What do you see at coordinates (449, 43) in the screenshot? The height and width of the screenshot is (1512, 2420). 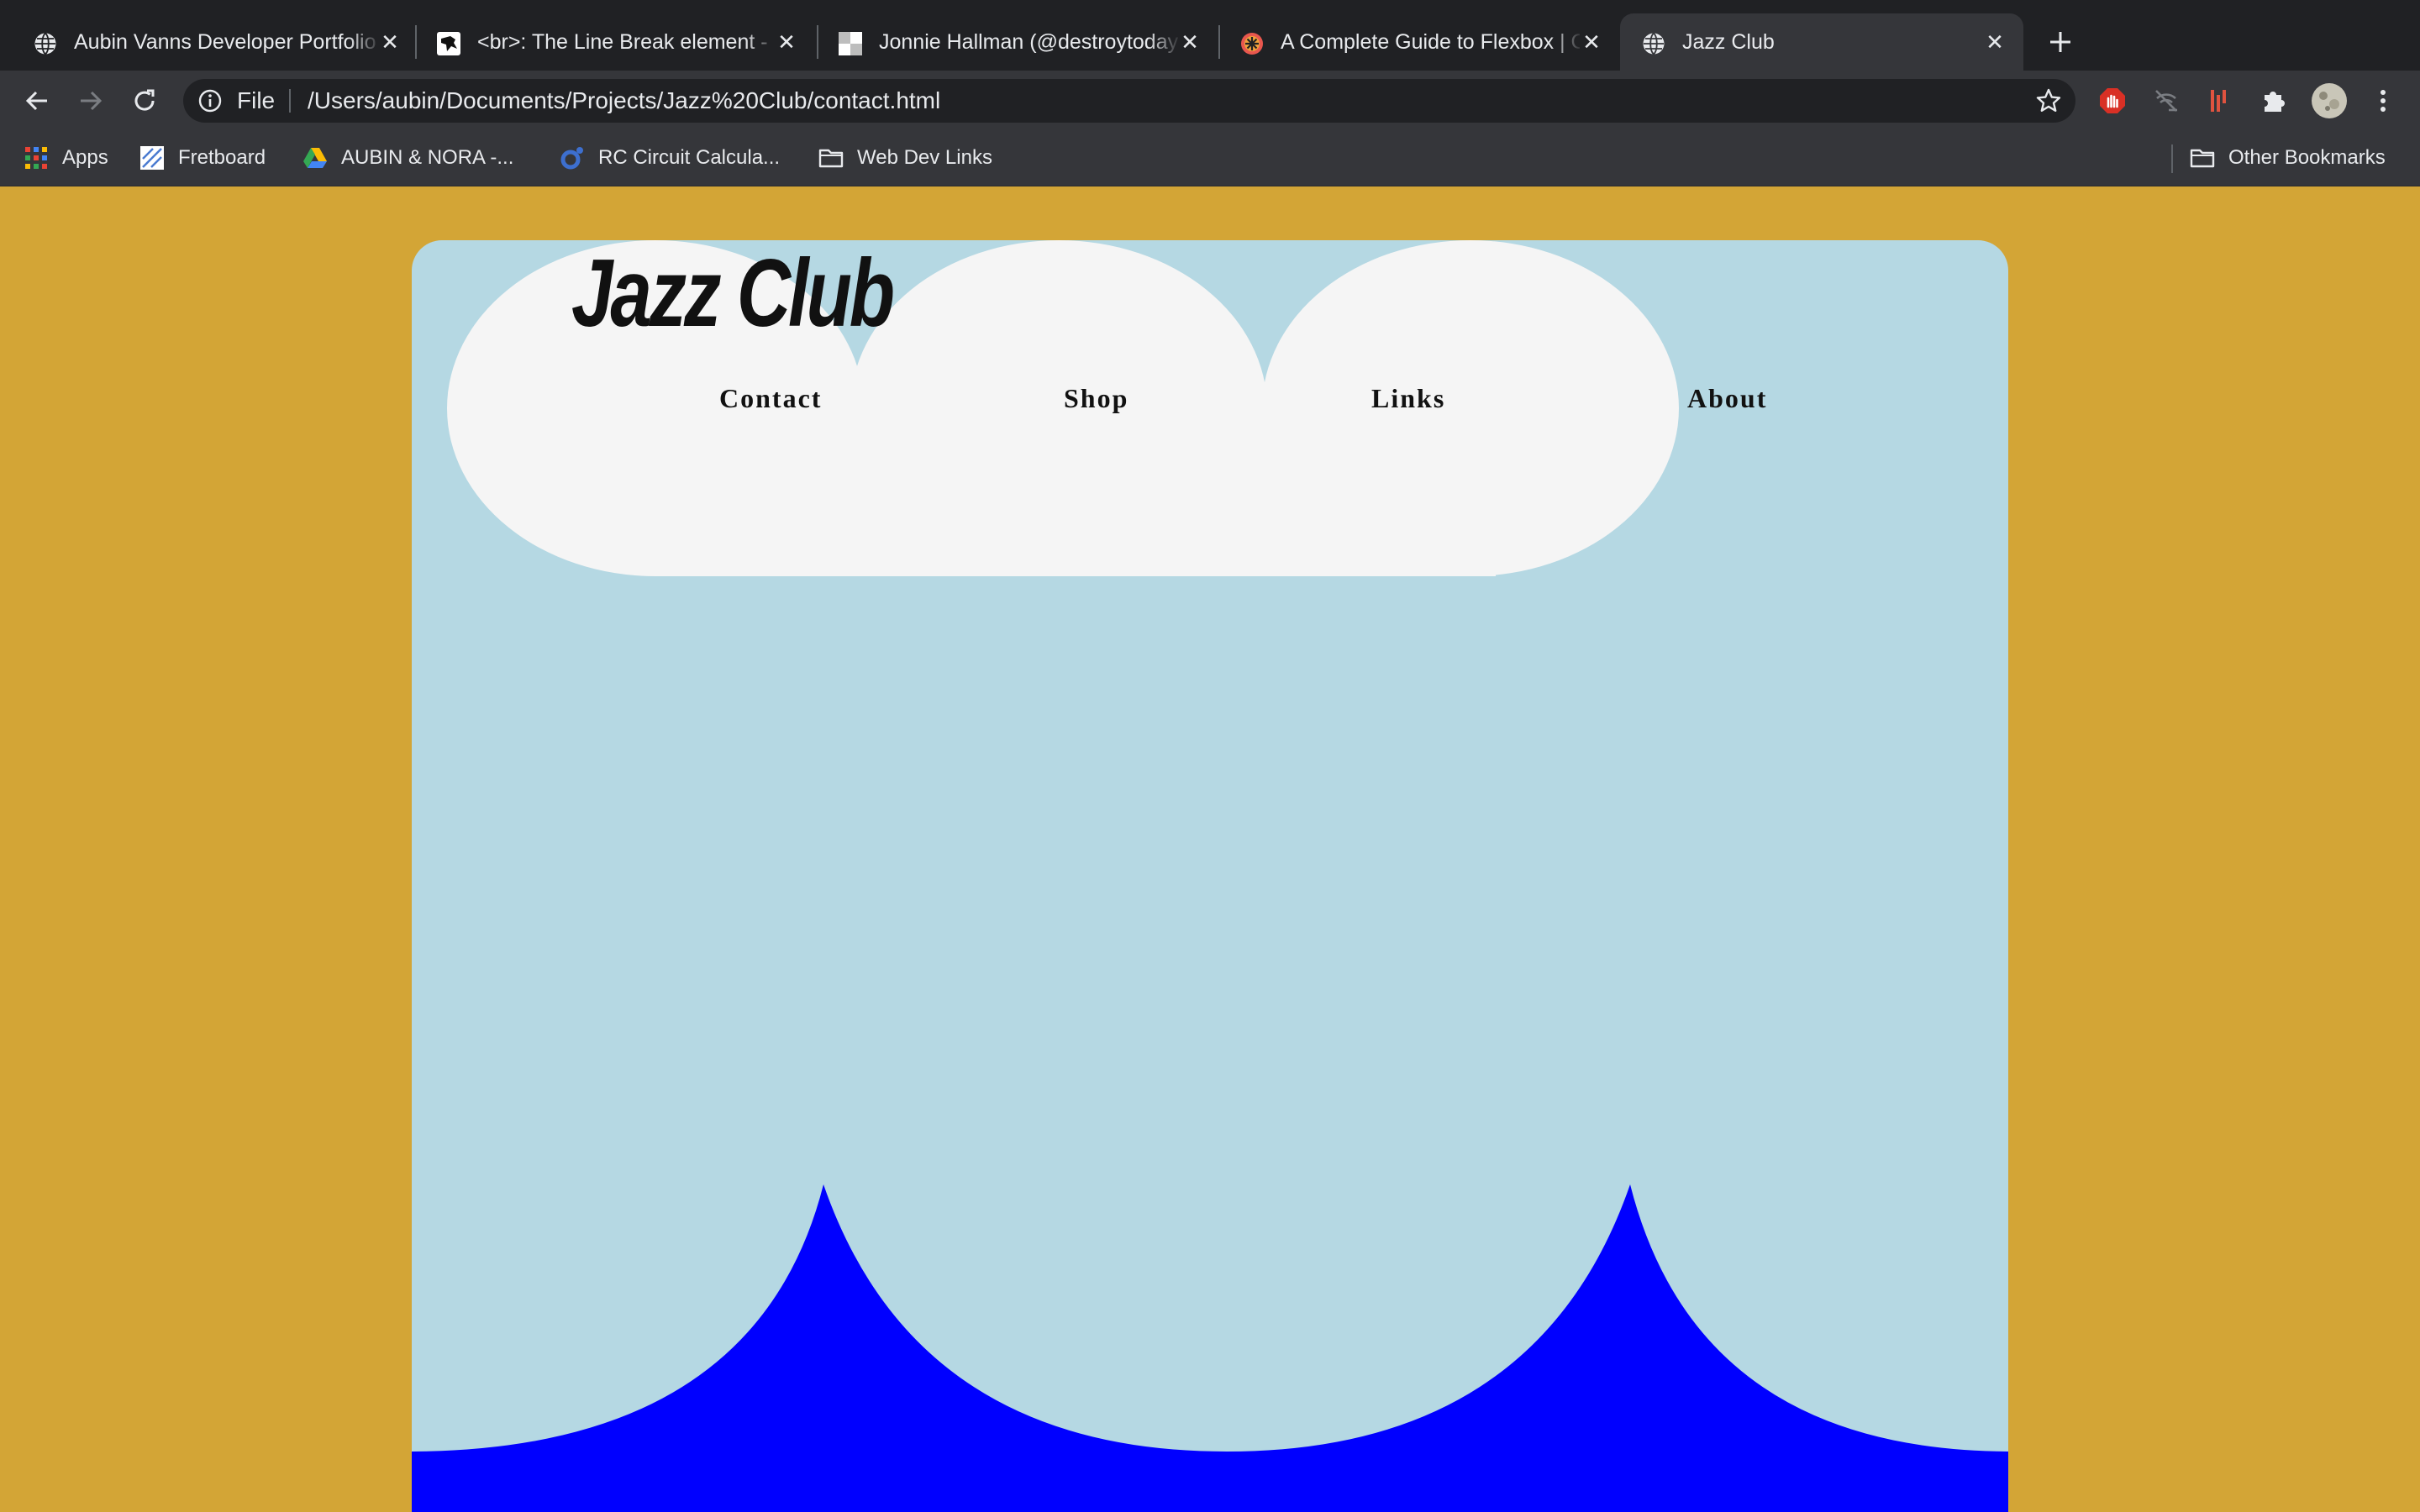 I see `mdn-dino-icon` at bounding box center [449, 43].